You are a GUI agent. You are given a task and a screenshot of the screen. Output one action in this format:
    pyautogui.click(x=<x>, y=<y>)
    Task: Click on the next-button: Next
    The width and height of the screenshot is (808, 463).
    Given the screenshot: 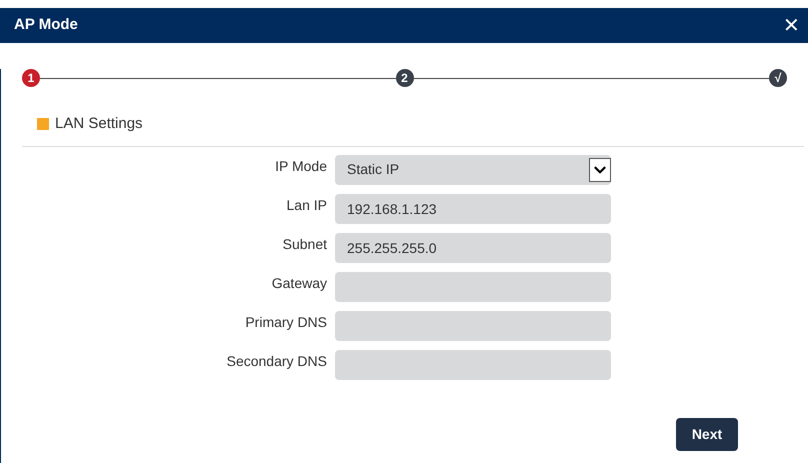 What is the action you would take?
    pyautogui.click(x=707, y=434)
    